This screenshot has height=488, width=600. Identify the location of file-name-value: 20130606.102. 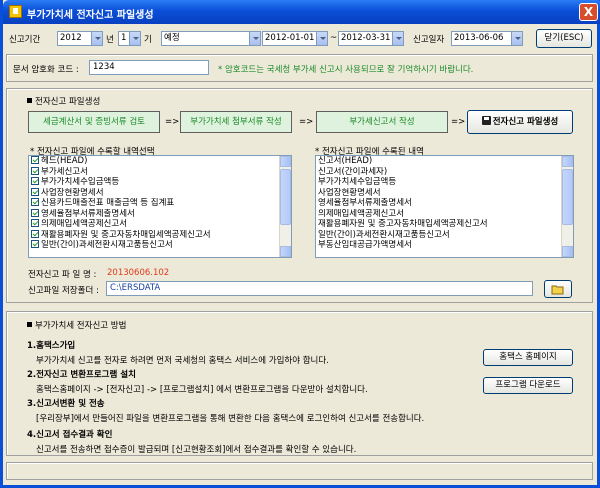
(138, 273).